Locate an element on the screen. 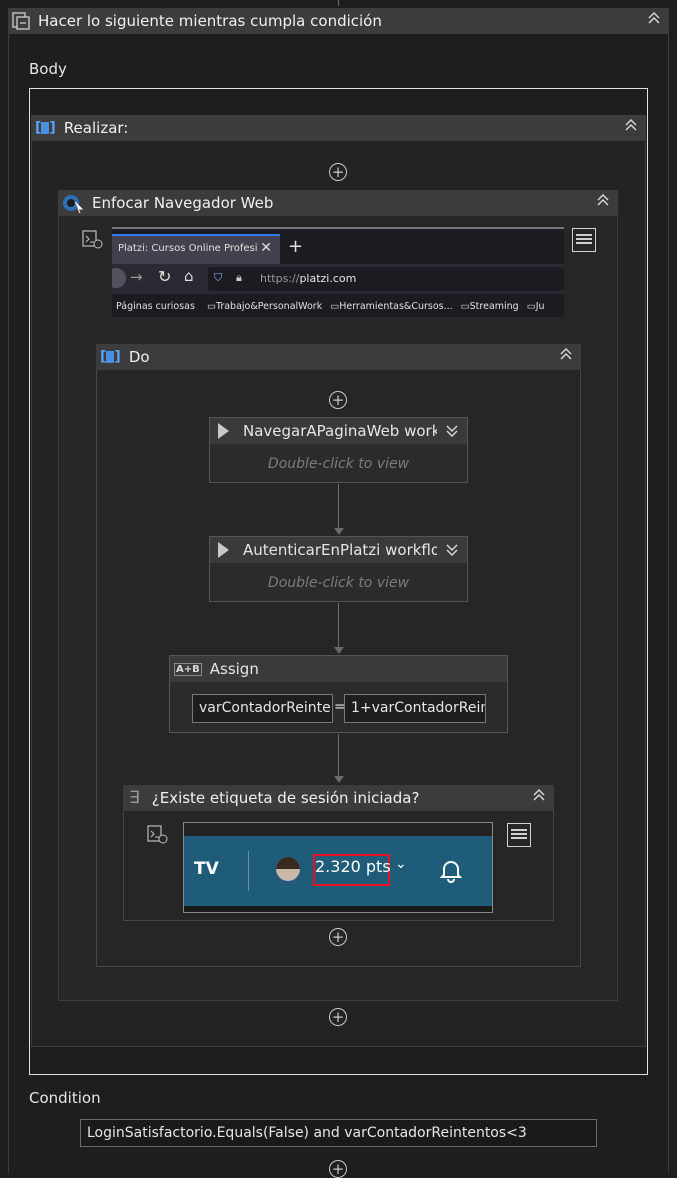  collapse-check-button is located at coordinates (539, 797).